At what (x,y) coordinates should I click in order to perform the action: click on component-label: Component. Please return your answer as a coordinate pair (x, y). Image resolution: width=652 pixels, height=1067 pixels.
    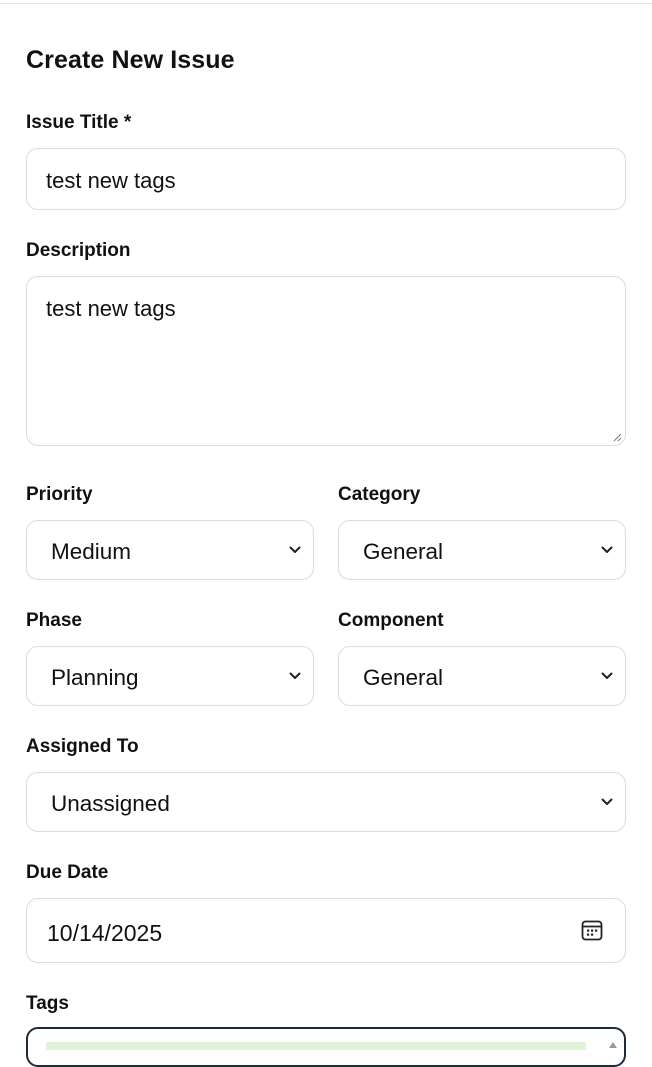
    Looking at the image, I should click on (391, 620).